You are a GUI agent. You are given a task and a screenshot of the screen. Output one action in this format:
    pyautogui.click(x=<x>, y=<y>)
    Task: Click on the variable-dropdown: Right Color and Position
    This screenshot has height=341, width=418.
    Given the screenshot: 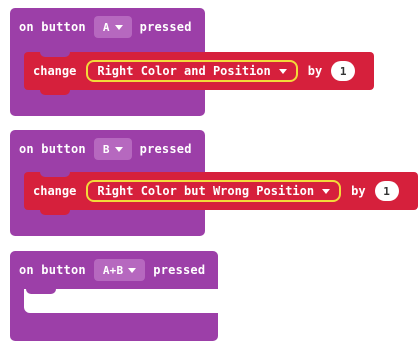 What is the action you would take?
    pyautogui.click(x=192, y=71)
    